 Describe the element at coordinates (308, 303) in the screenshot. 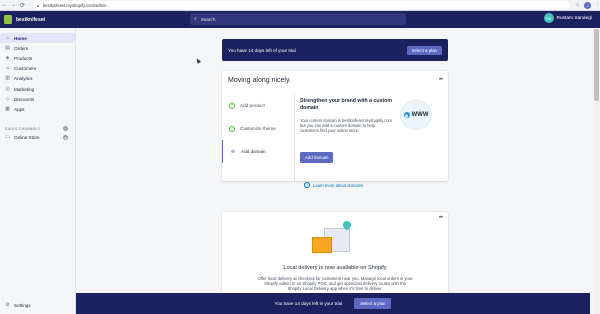

I see `bottom-trial-text: You have 14 days left in your trial` at that location.